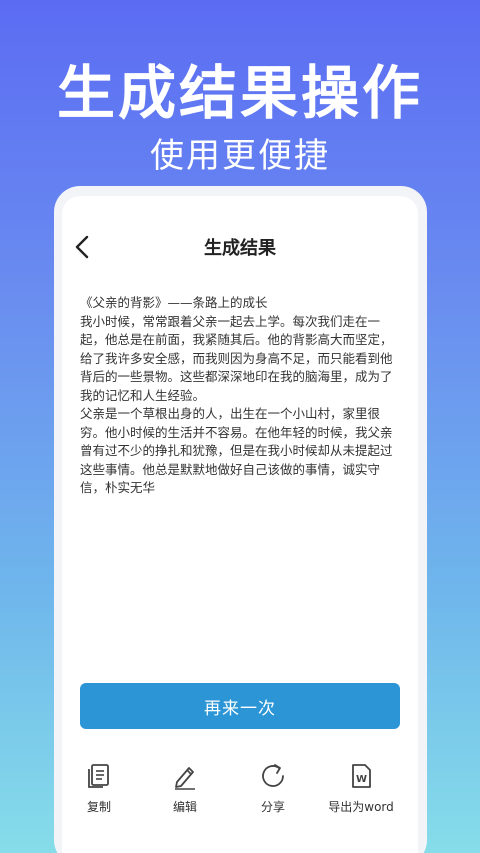 The height and width of the screenshot is (853, 480). I want to click on share-icon, so click(273, 775).